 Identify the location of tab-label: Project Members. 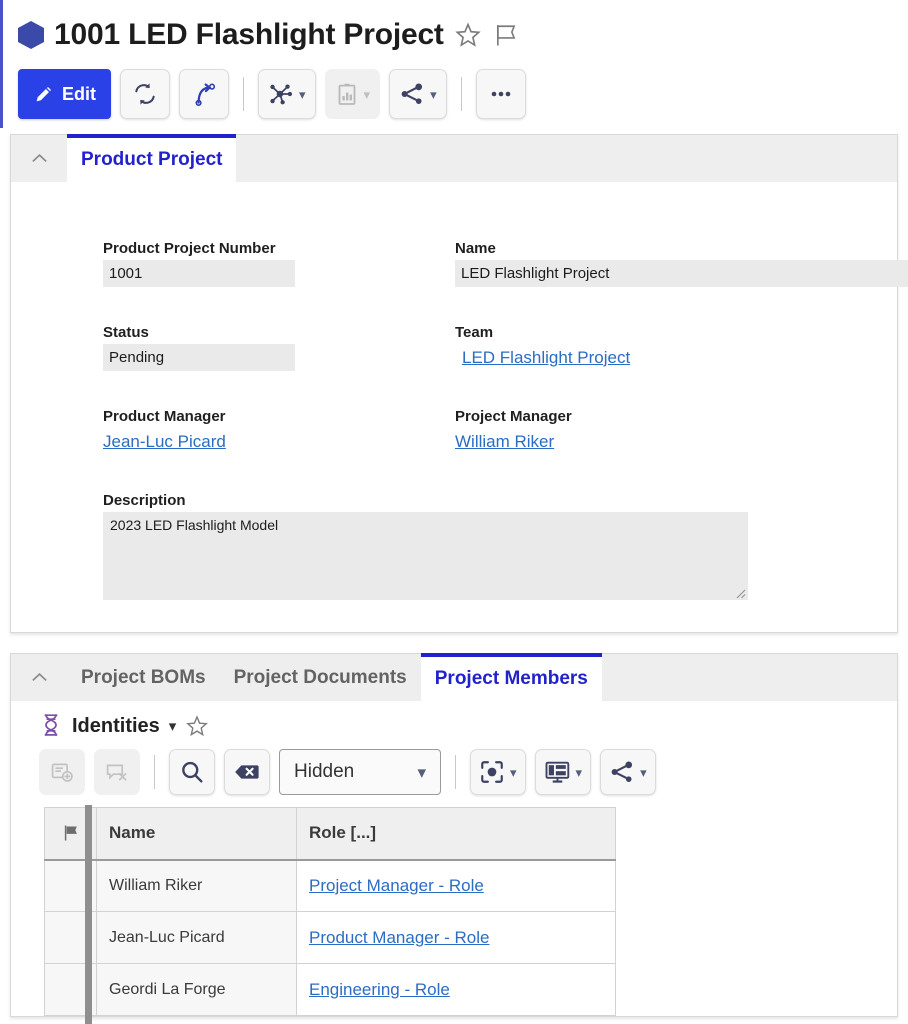
(511, 678).